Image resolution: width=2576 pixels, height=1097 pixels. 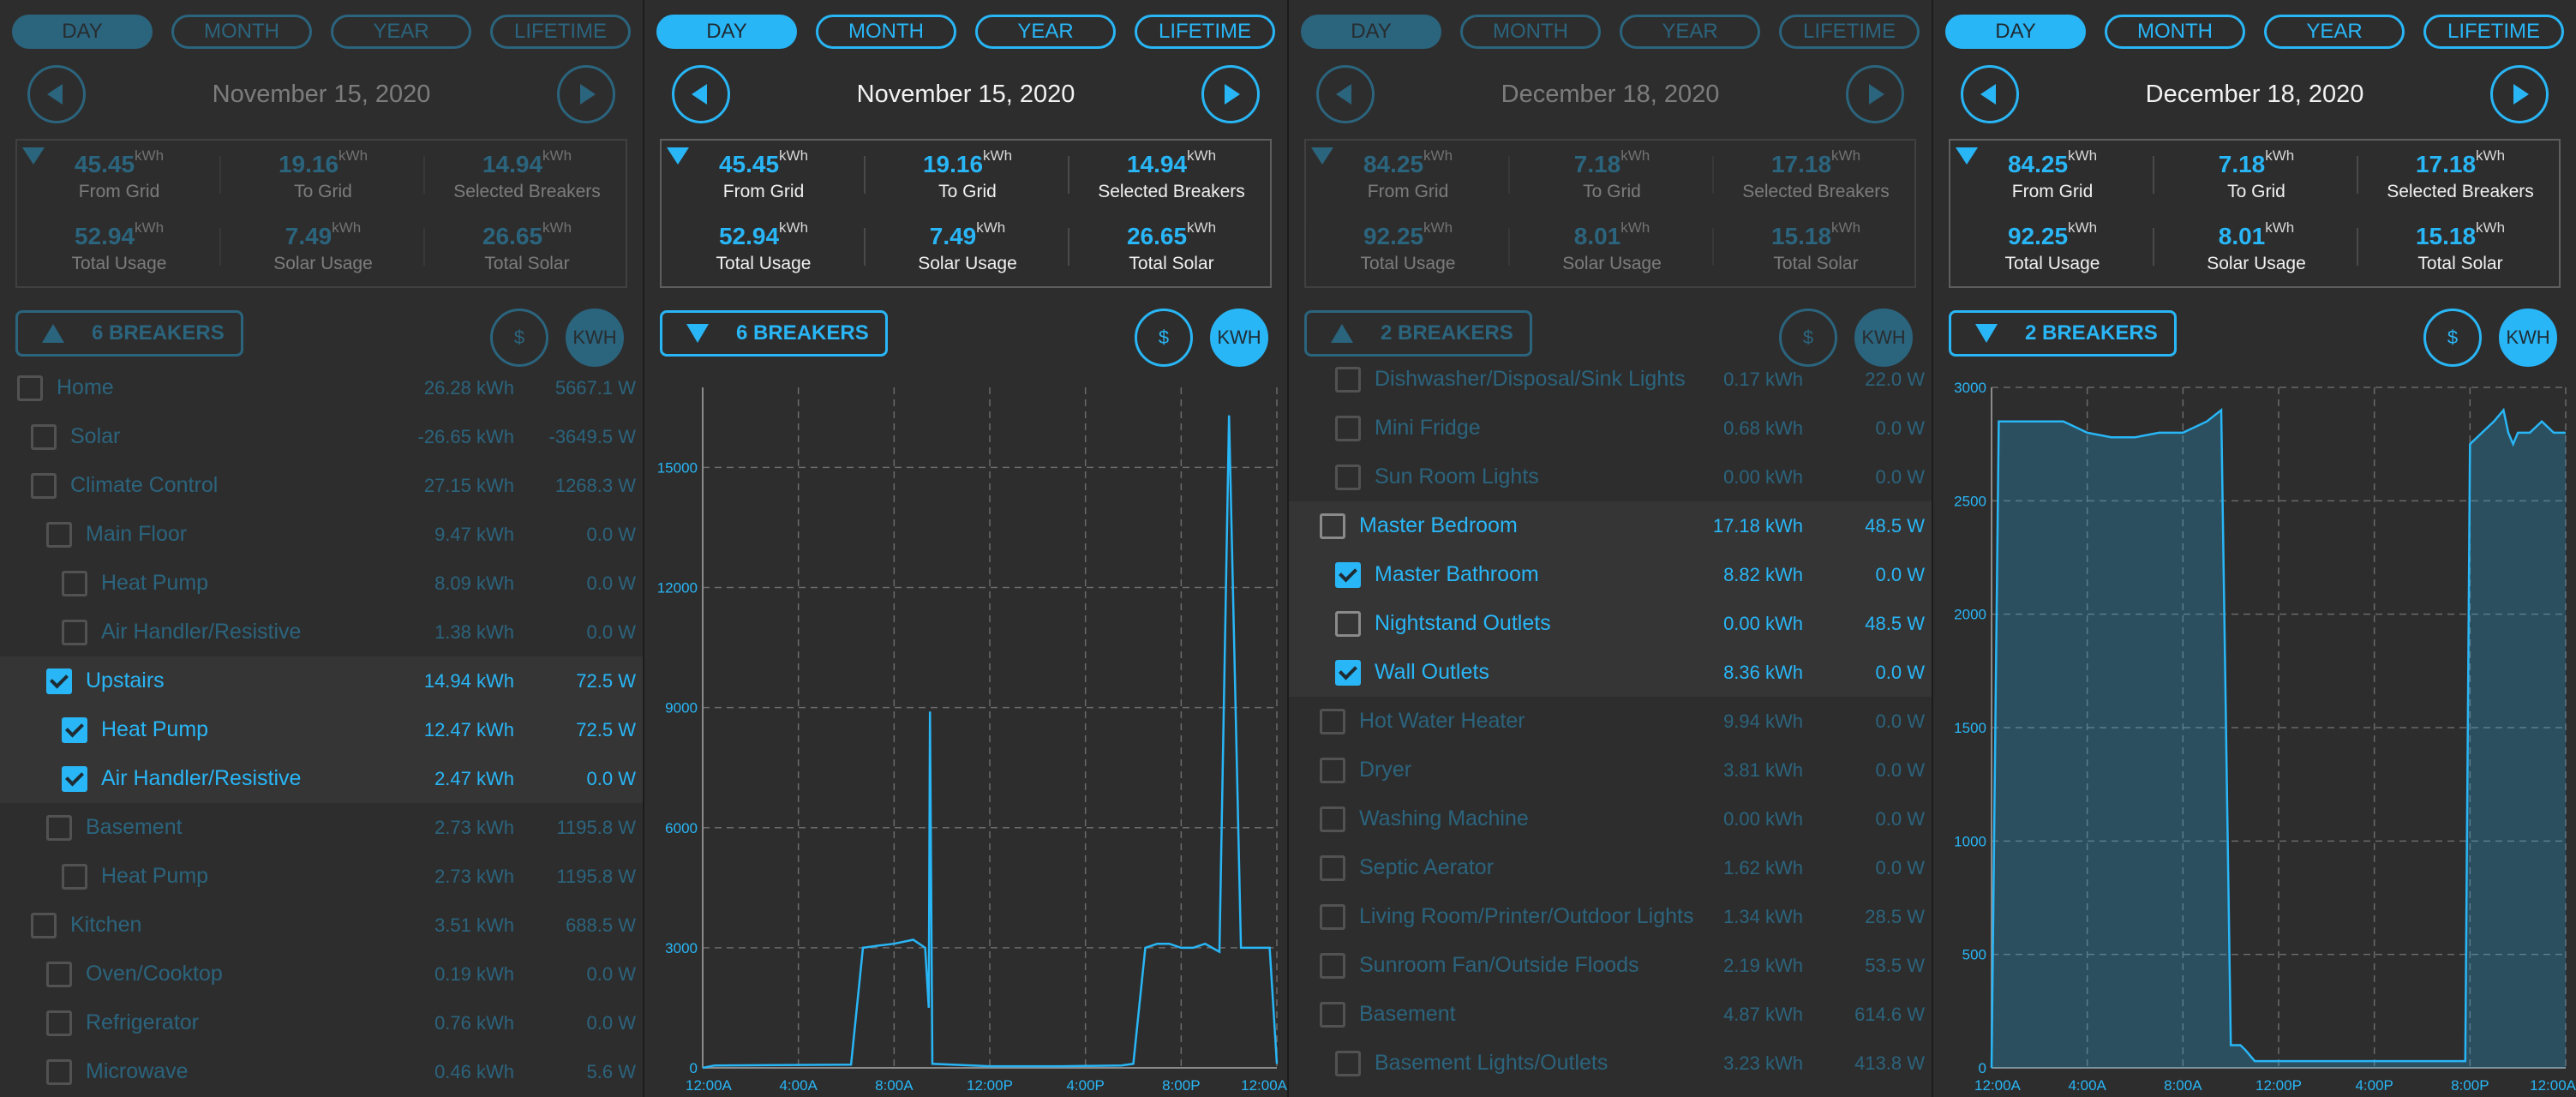 What do you see at coordinates (321, 1071) in the screenshot?
I see `breaker-row: Microwave 0.46 kWh 5.6 W` at bounding box center [321, 1071].